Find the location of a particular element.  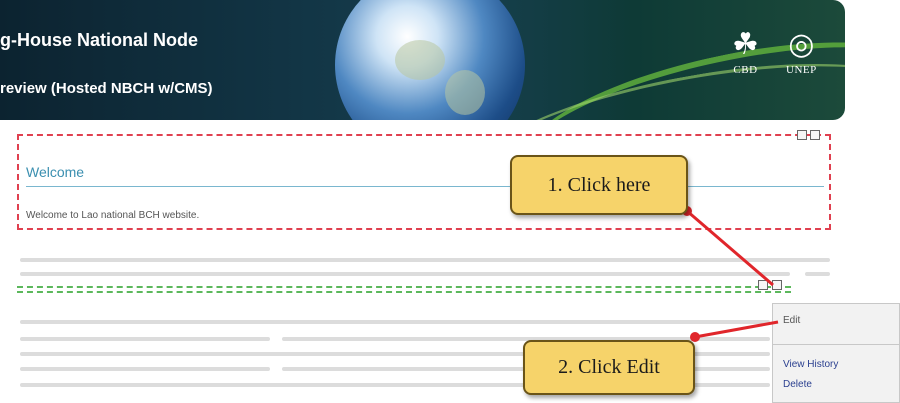

callout-step-1: 1. Click here is located at coordinates (599, 185).